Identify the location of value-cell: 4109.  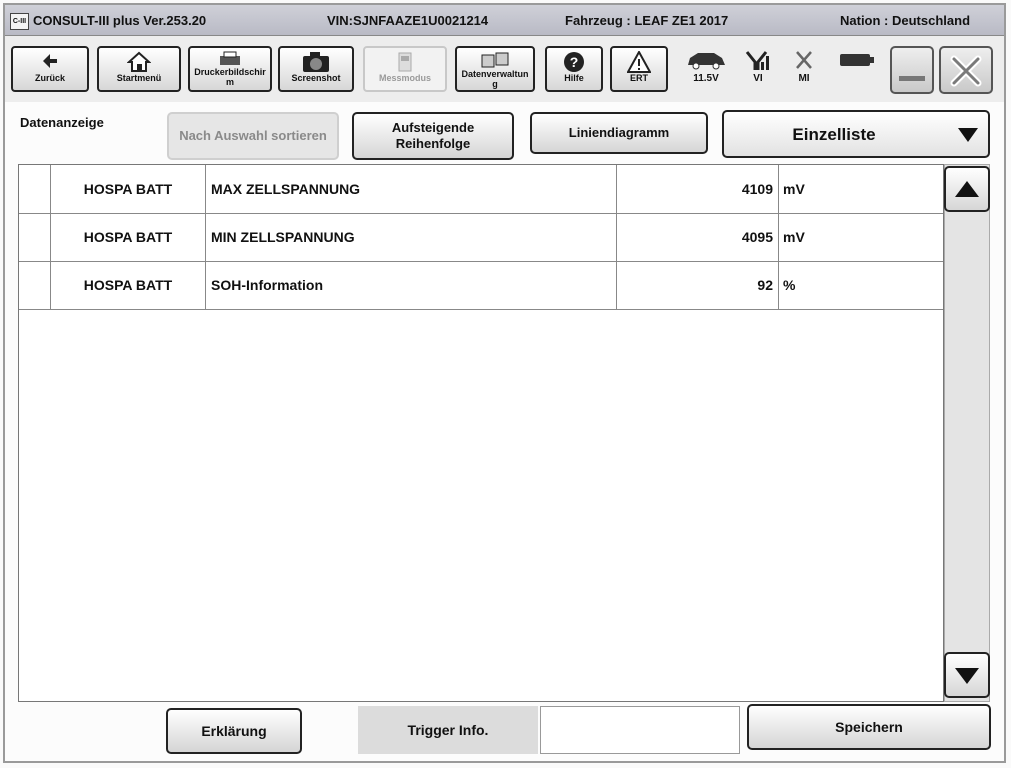
(698, 189).